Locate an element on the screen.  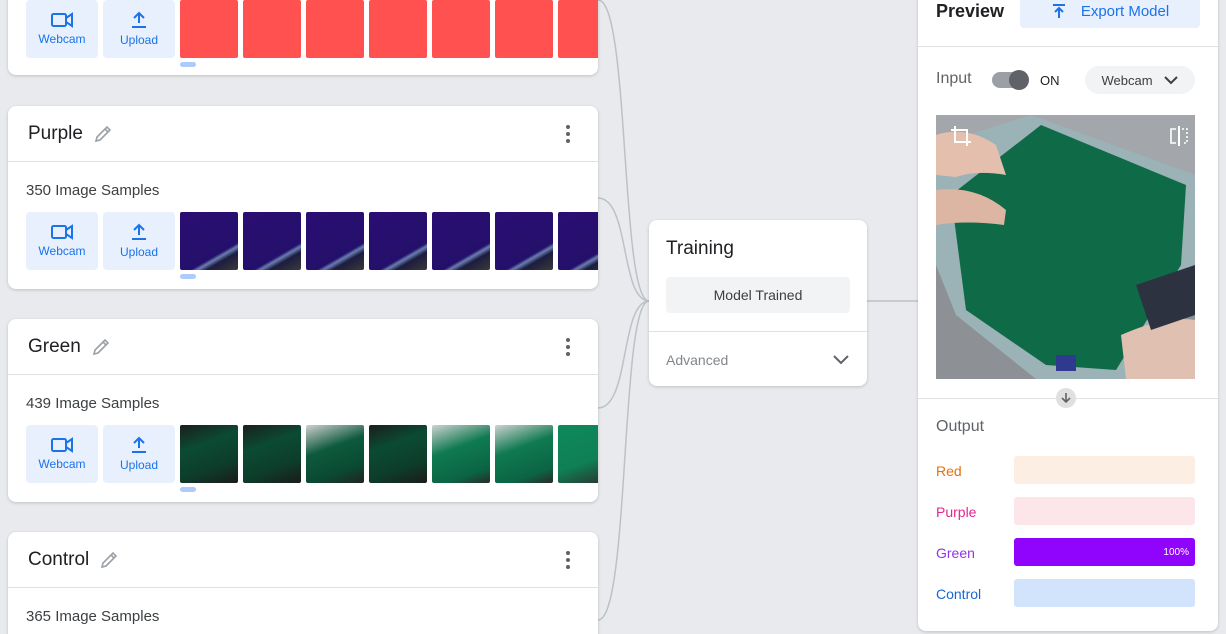
class-name: Purple is located at coordinates (55, 134).